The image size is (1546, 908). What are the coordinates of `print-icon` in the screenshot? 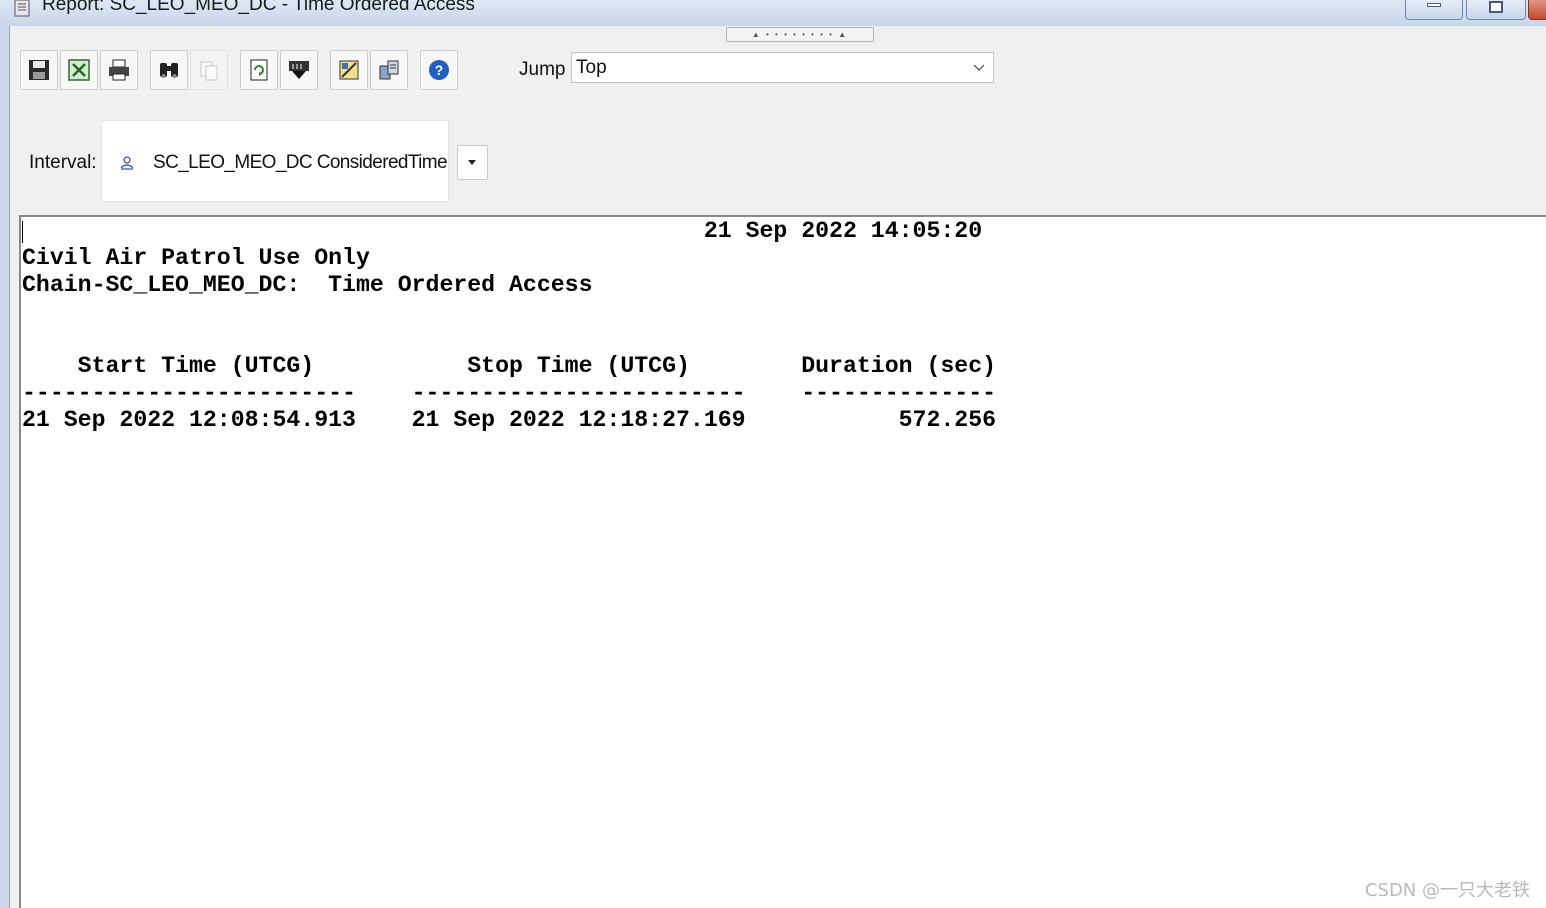 It's located at (119, 70).